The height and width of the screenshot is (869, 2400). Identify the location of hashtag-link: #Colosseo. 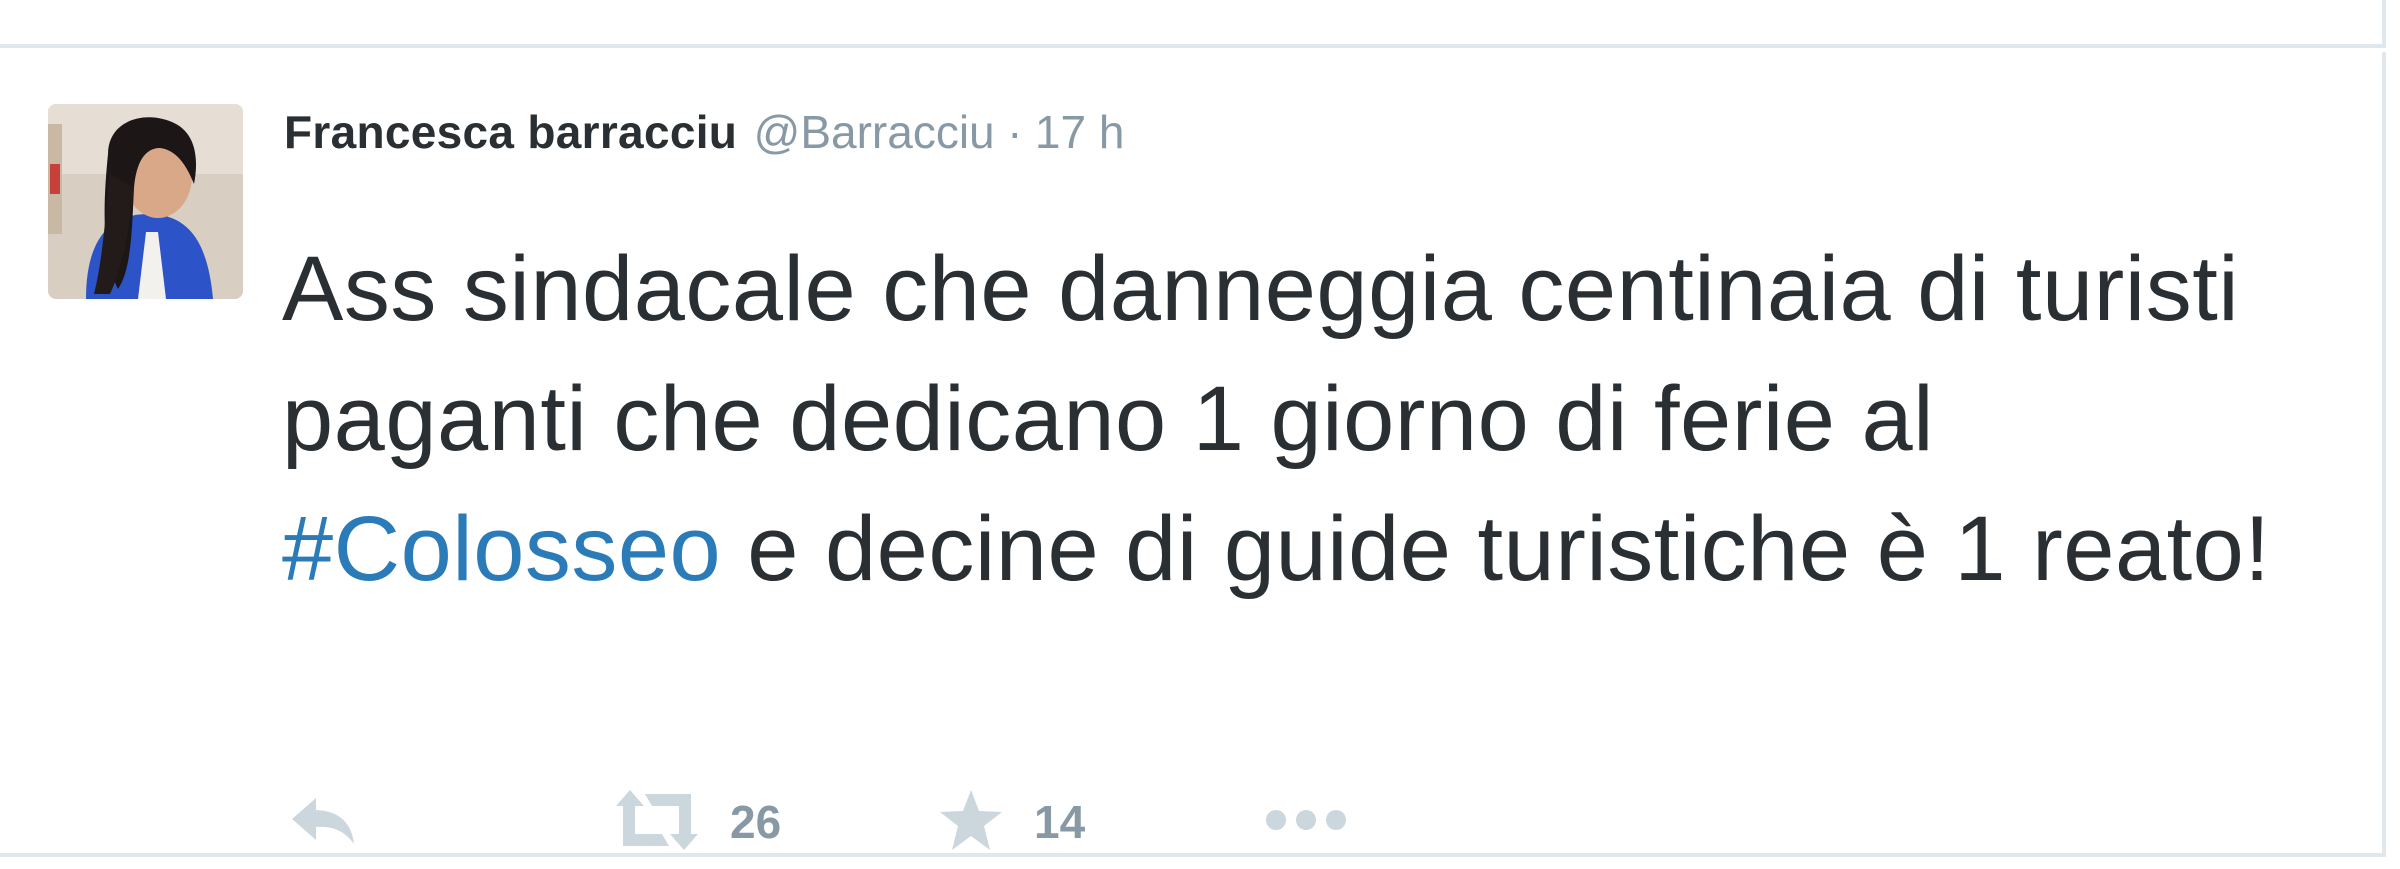
(501, 549).